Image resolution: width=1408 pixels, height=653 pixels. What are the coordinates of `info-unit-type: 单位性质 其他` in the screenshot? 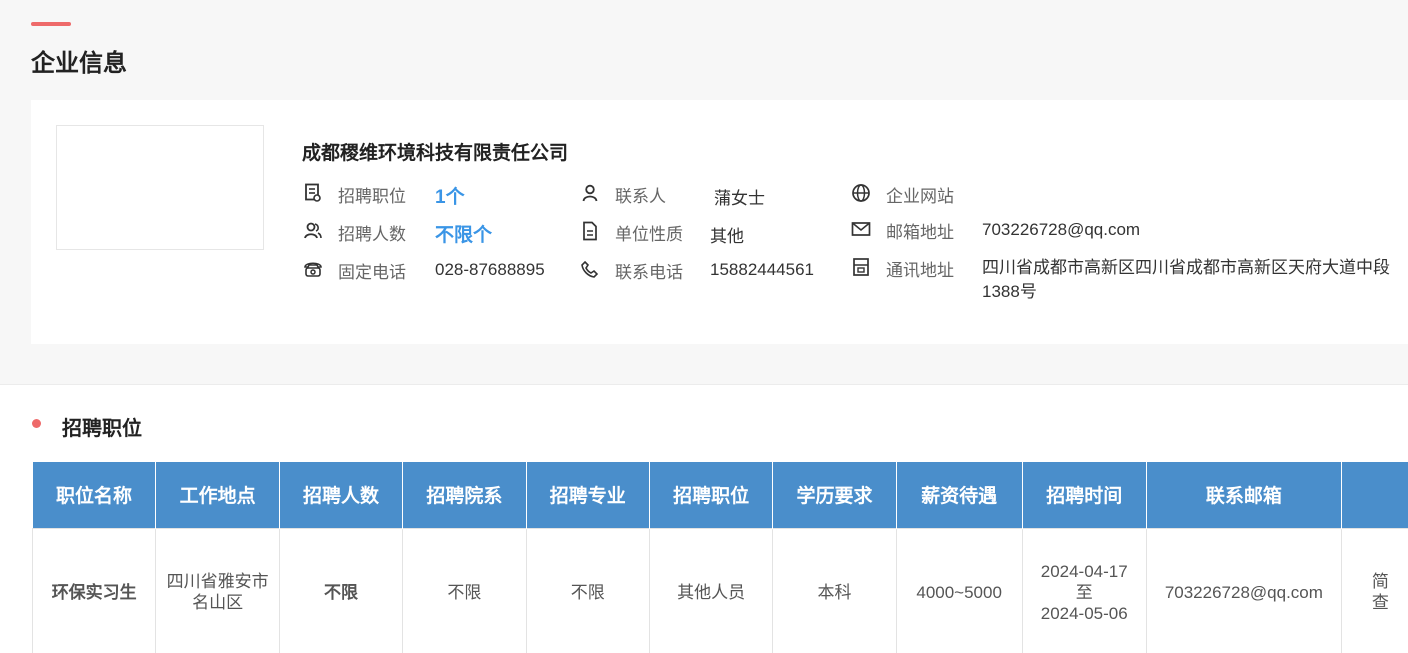 It's located at (661, 233).